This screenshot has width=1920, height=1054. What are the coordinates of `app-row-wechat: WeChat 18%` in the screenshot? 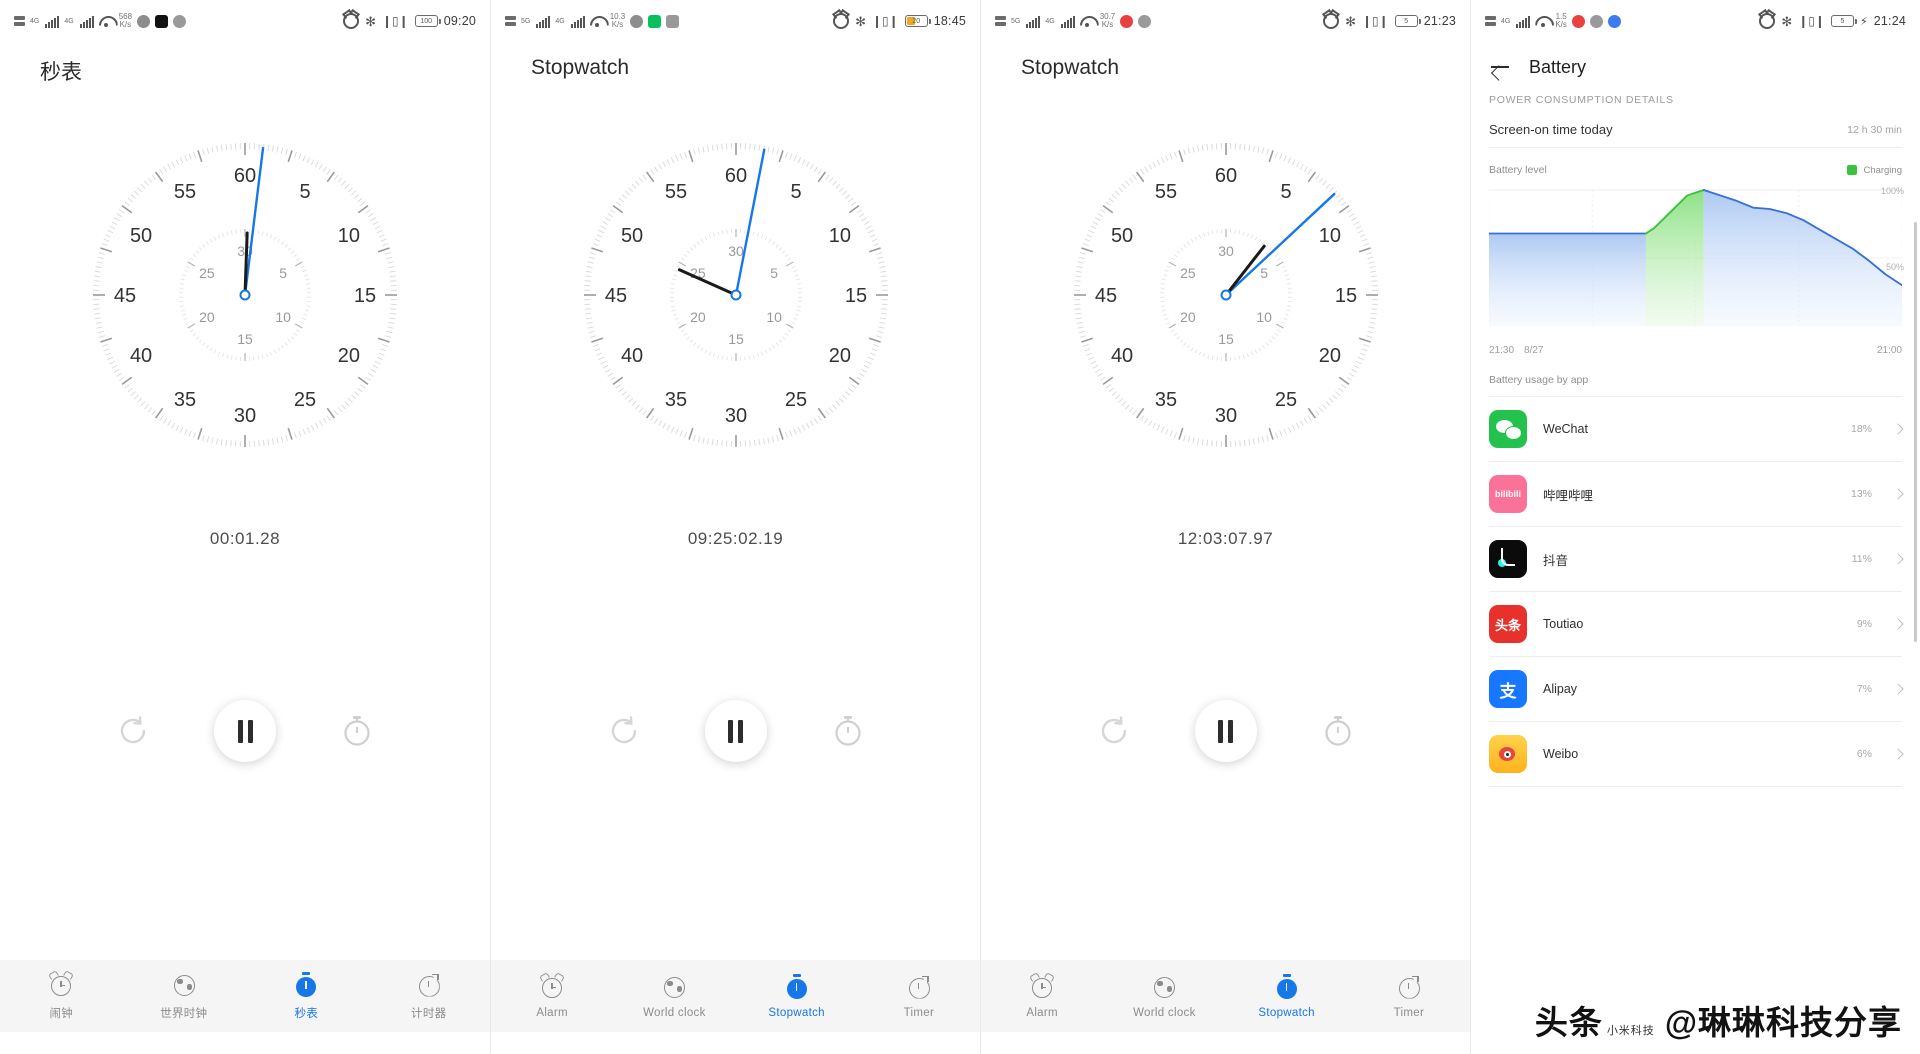 It's located at (1696, 429).